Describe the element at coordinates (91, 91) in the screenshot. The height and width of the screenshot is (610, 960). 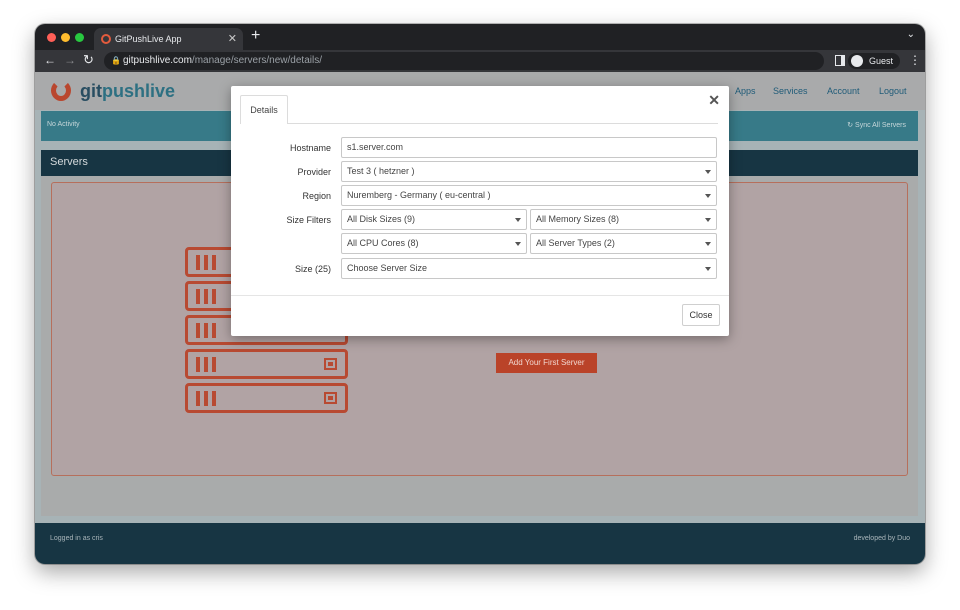
I see `brand-first: git` at that location.